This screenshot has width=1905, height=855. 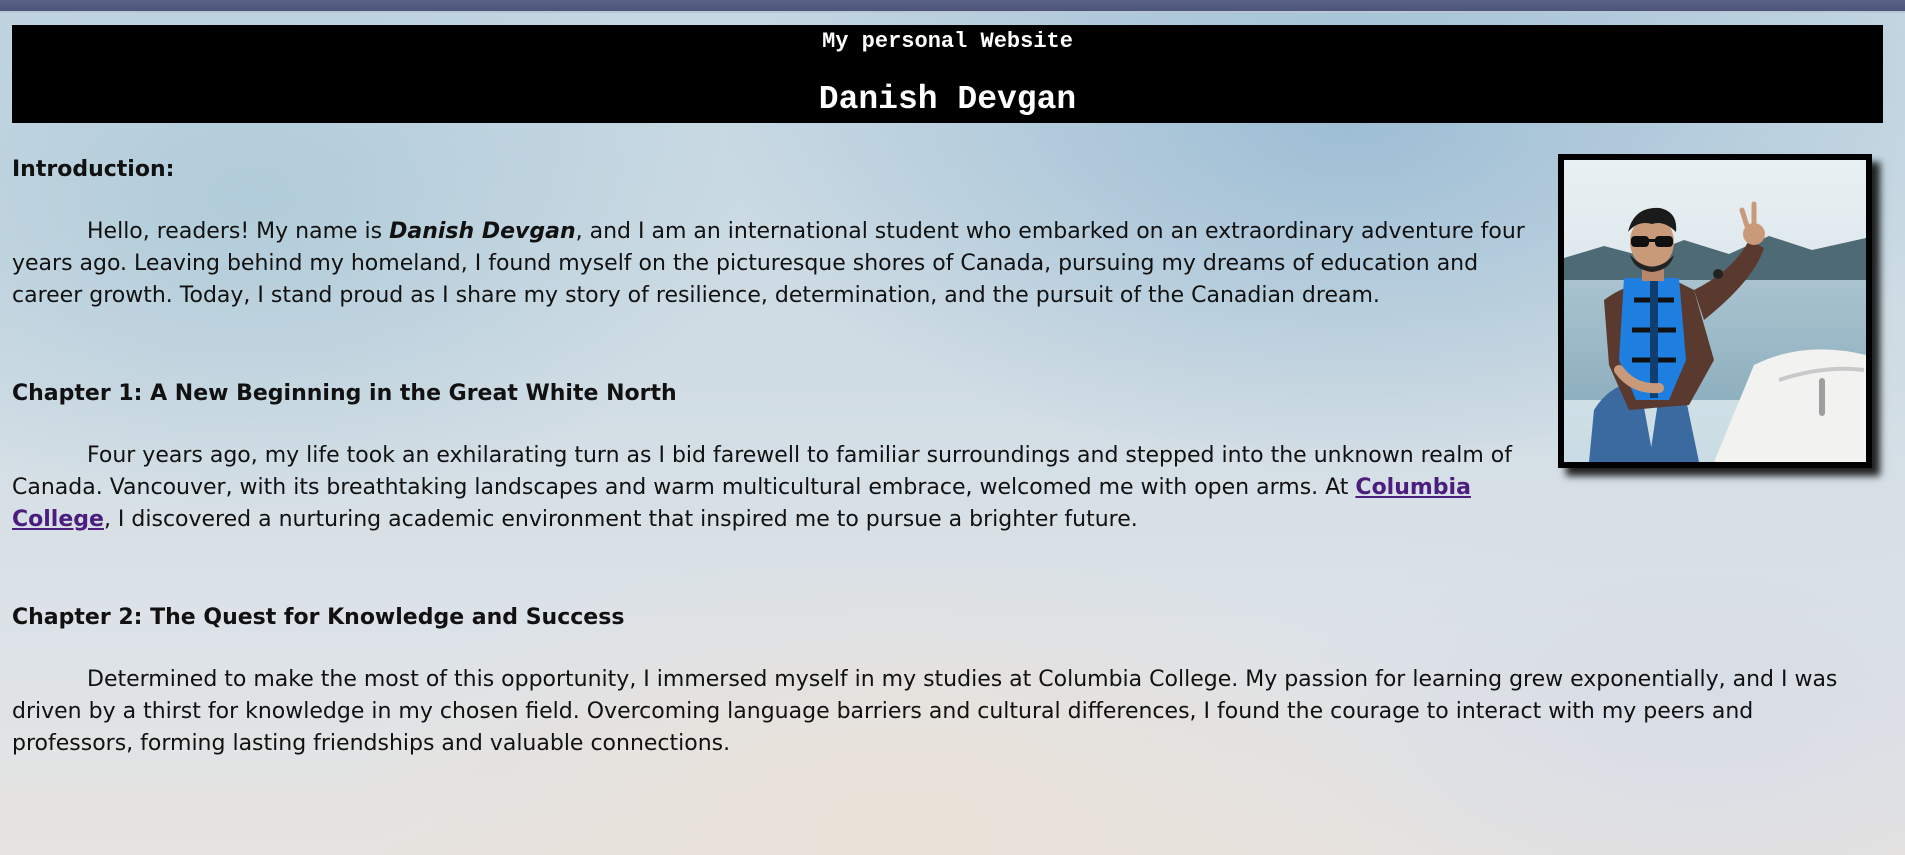 What do you see at coordinates (1715, 311) in the screenshot?
I see `profile-photo` at bounding box center [1715, 311].